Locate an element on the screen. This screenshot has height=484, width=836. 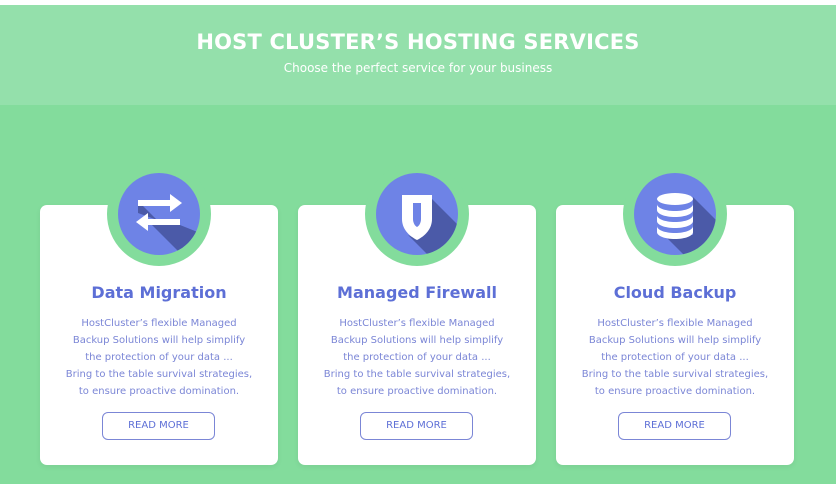
card-title: Data Migration is located at coordinates (159, 292).